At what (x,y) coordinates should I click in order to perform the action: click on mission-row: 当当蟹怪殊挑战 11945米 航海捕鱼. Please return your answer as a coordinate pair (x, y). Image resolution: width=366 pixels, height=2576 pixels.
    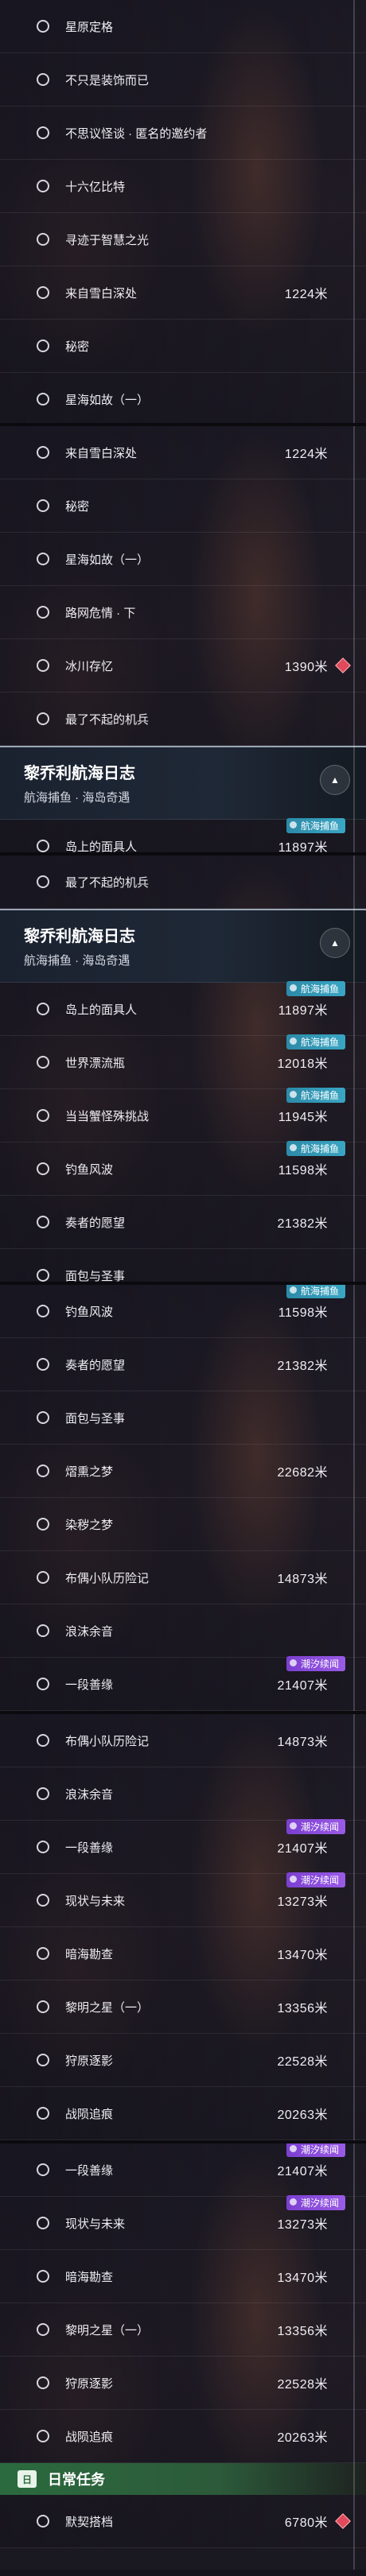
    Looking at the image, I should click on (183, 1116).